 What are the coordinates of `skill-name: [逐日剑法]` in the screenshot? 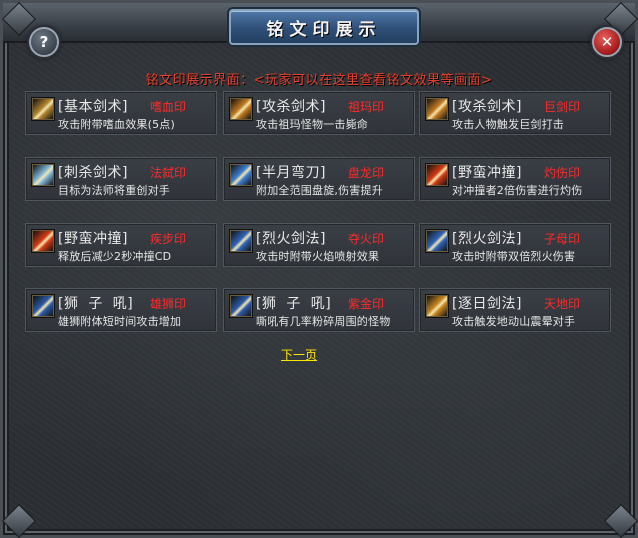 It's located at (487, 304).